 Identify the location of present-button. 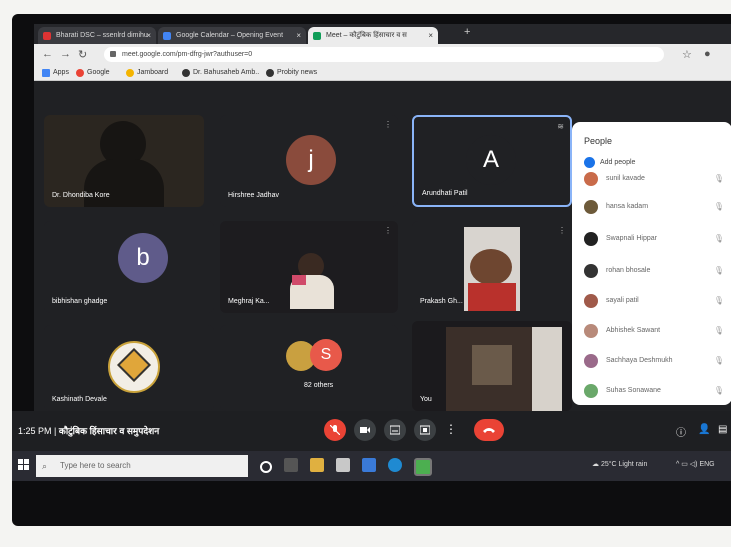
(425, 430).